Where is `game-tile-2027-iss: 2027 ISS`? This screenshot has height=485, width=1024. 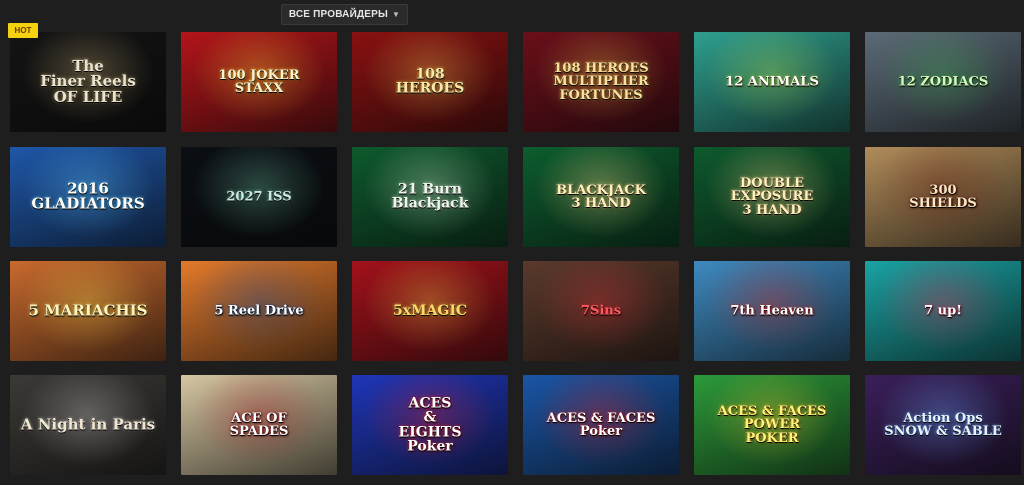 game-tile-2027-iss: 2027 ISS is located at coordinates (259, 197).